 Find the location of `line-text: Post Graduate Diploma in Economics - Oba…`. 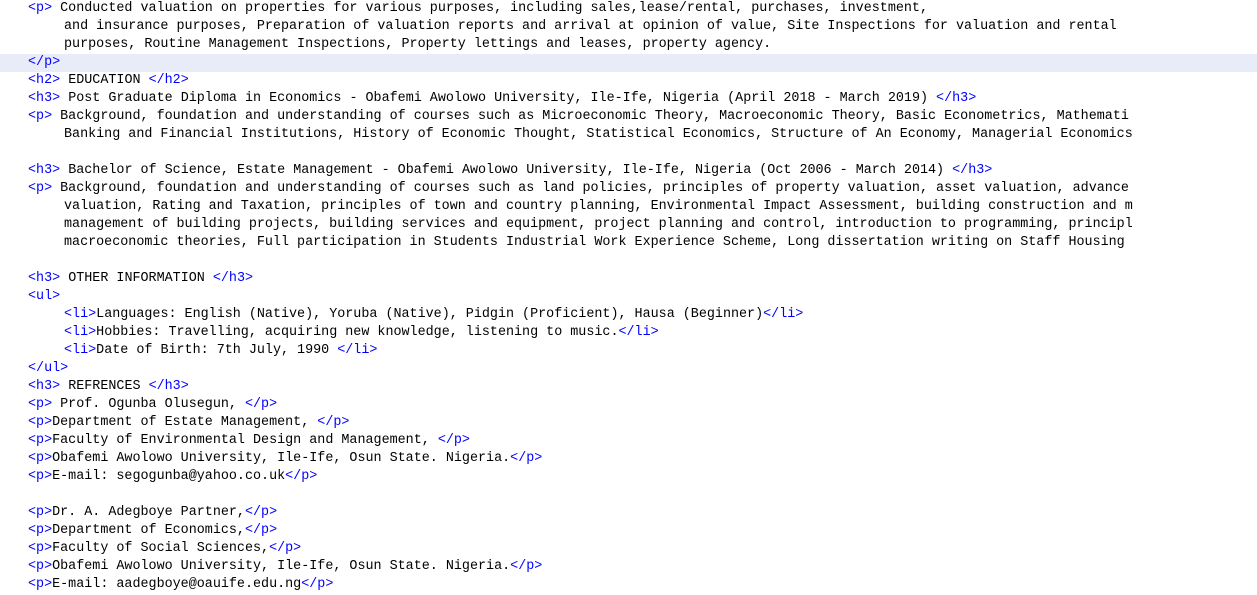

line-text: Post Graduate Diploma in Economics - Oba… is located at coordinates (498, 98).